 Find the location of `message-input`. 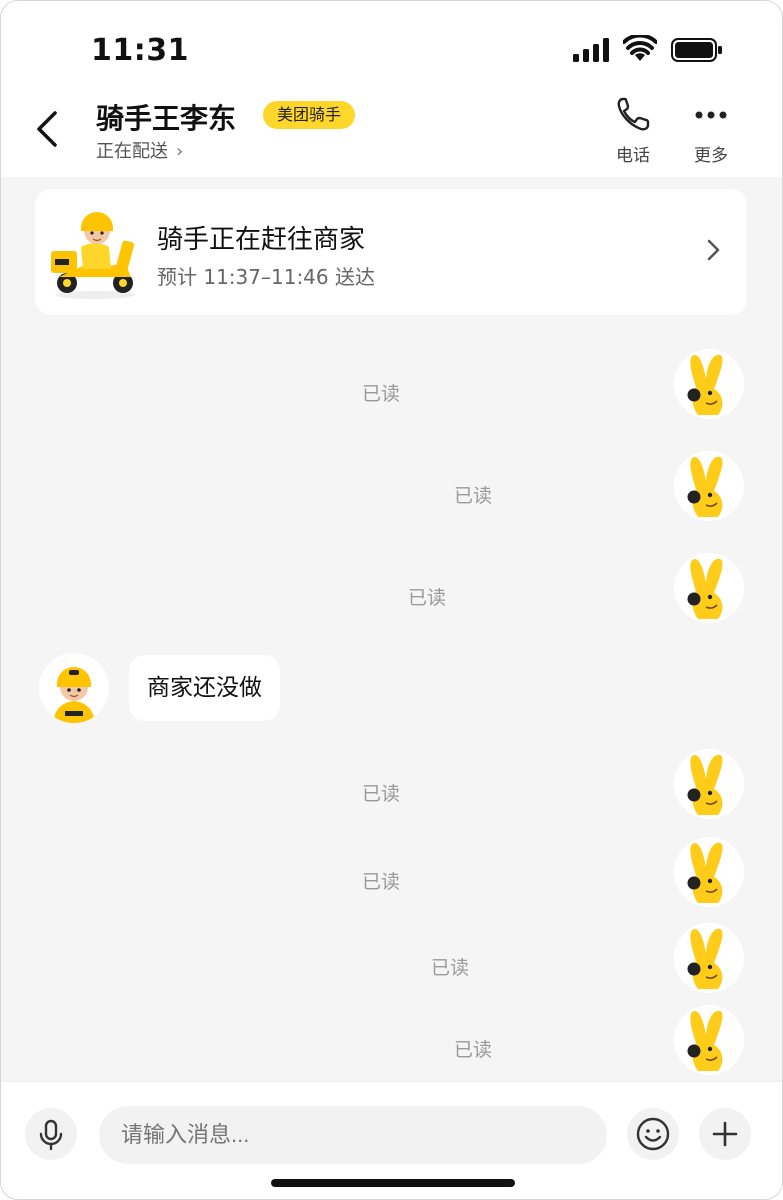

message-input is located at coordinates (353, 1135).